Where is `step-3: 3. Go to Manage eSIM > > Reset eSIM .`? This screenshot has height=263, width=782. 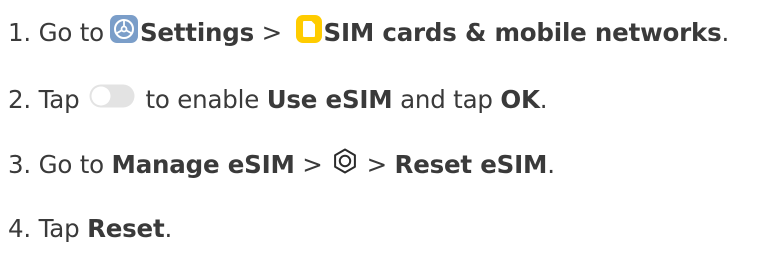 step-3: 3. Go to Manage eSIM > > Reset eSIM . is located at coordinates (281, 164).